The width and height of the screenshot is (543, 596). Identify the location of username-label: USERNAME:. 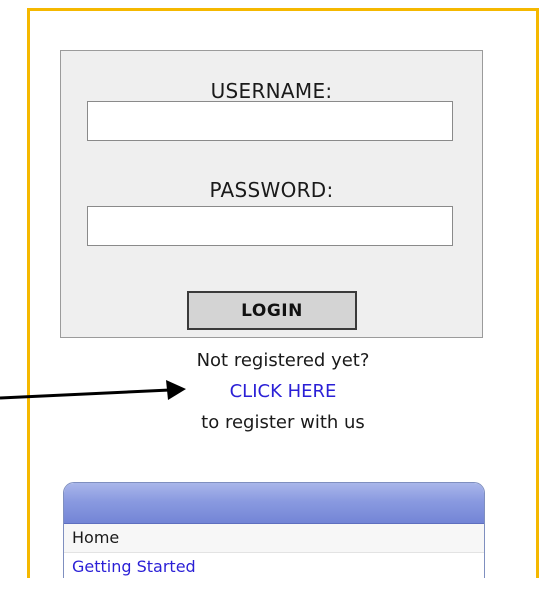
(271, 91).